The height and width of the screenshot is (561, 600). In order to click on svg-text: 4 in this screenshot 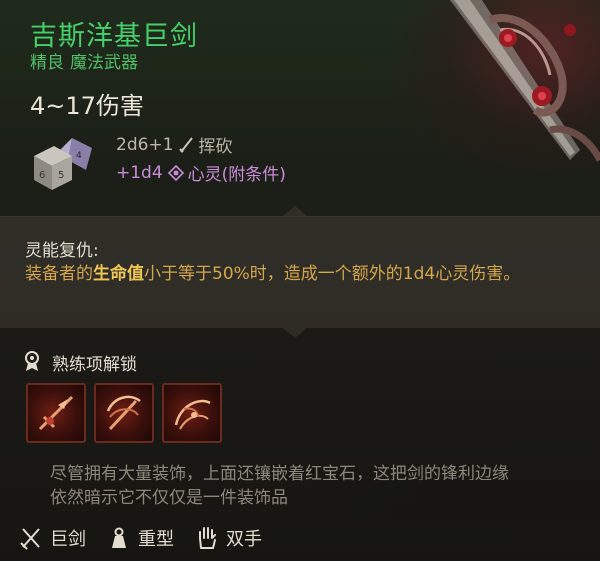, I will do `click(79, 156)`.